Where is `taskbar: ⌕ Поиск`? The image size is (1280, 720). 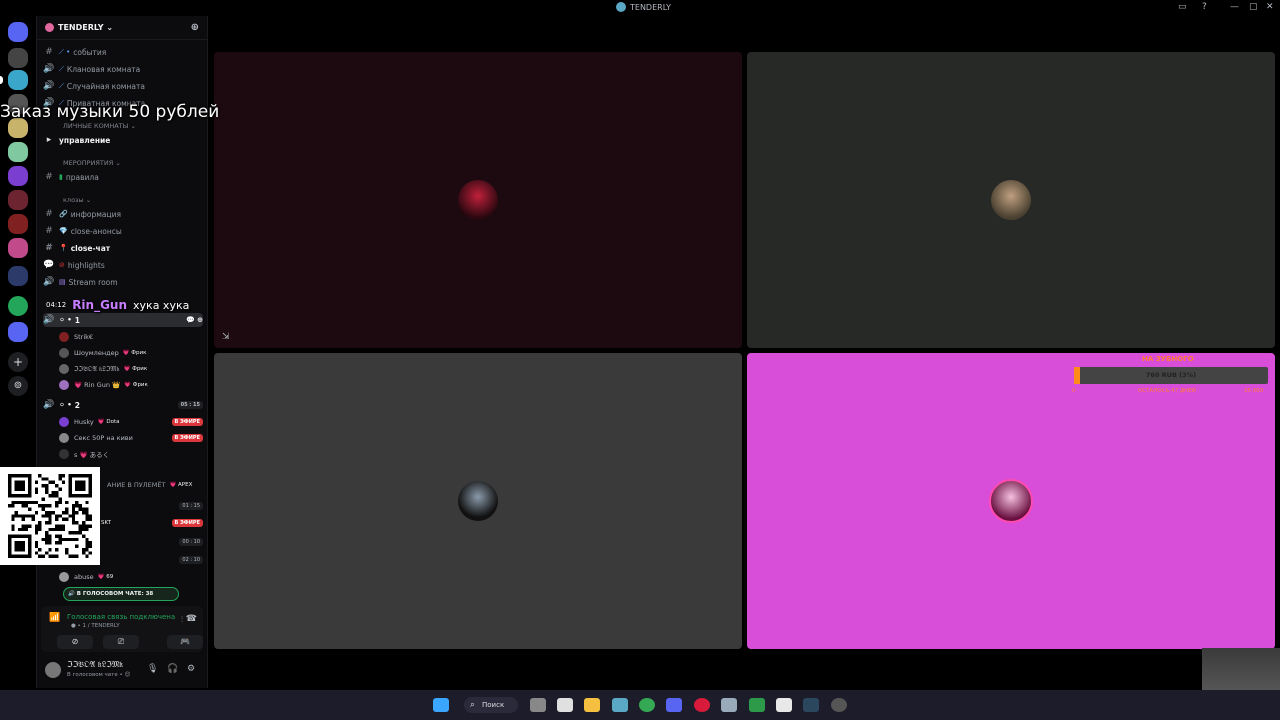 taskbar: ⌕ Поиск is located at coordinates (640, 705).